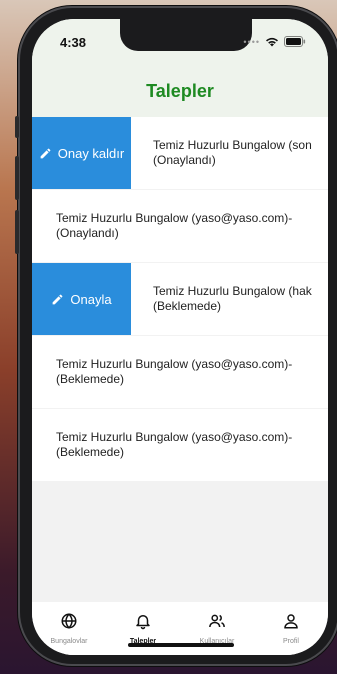  I want to click on globe-icon, so click(69, 623).